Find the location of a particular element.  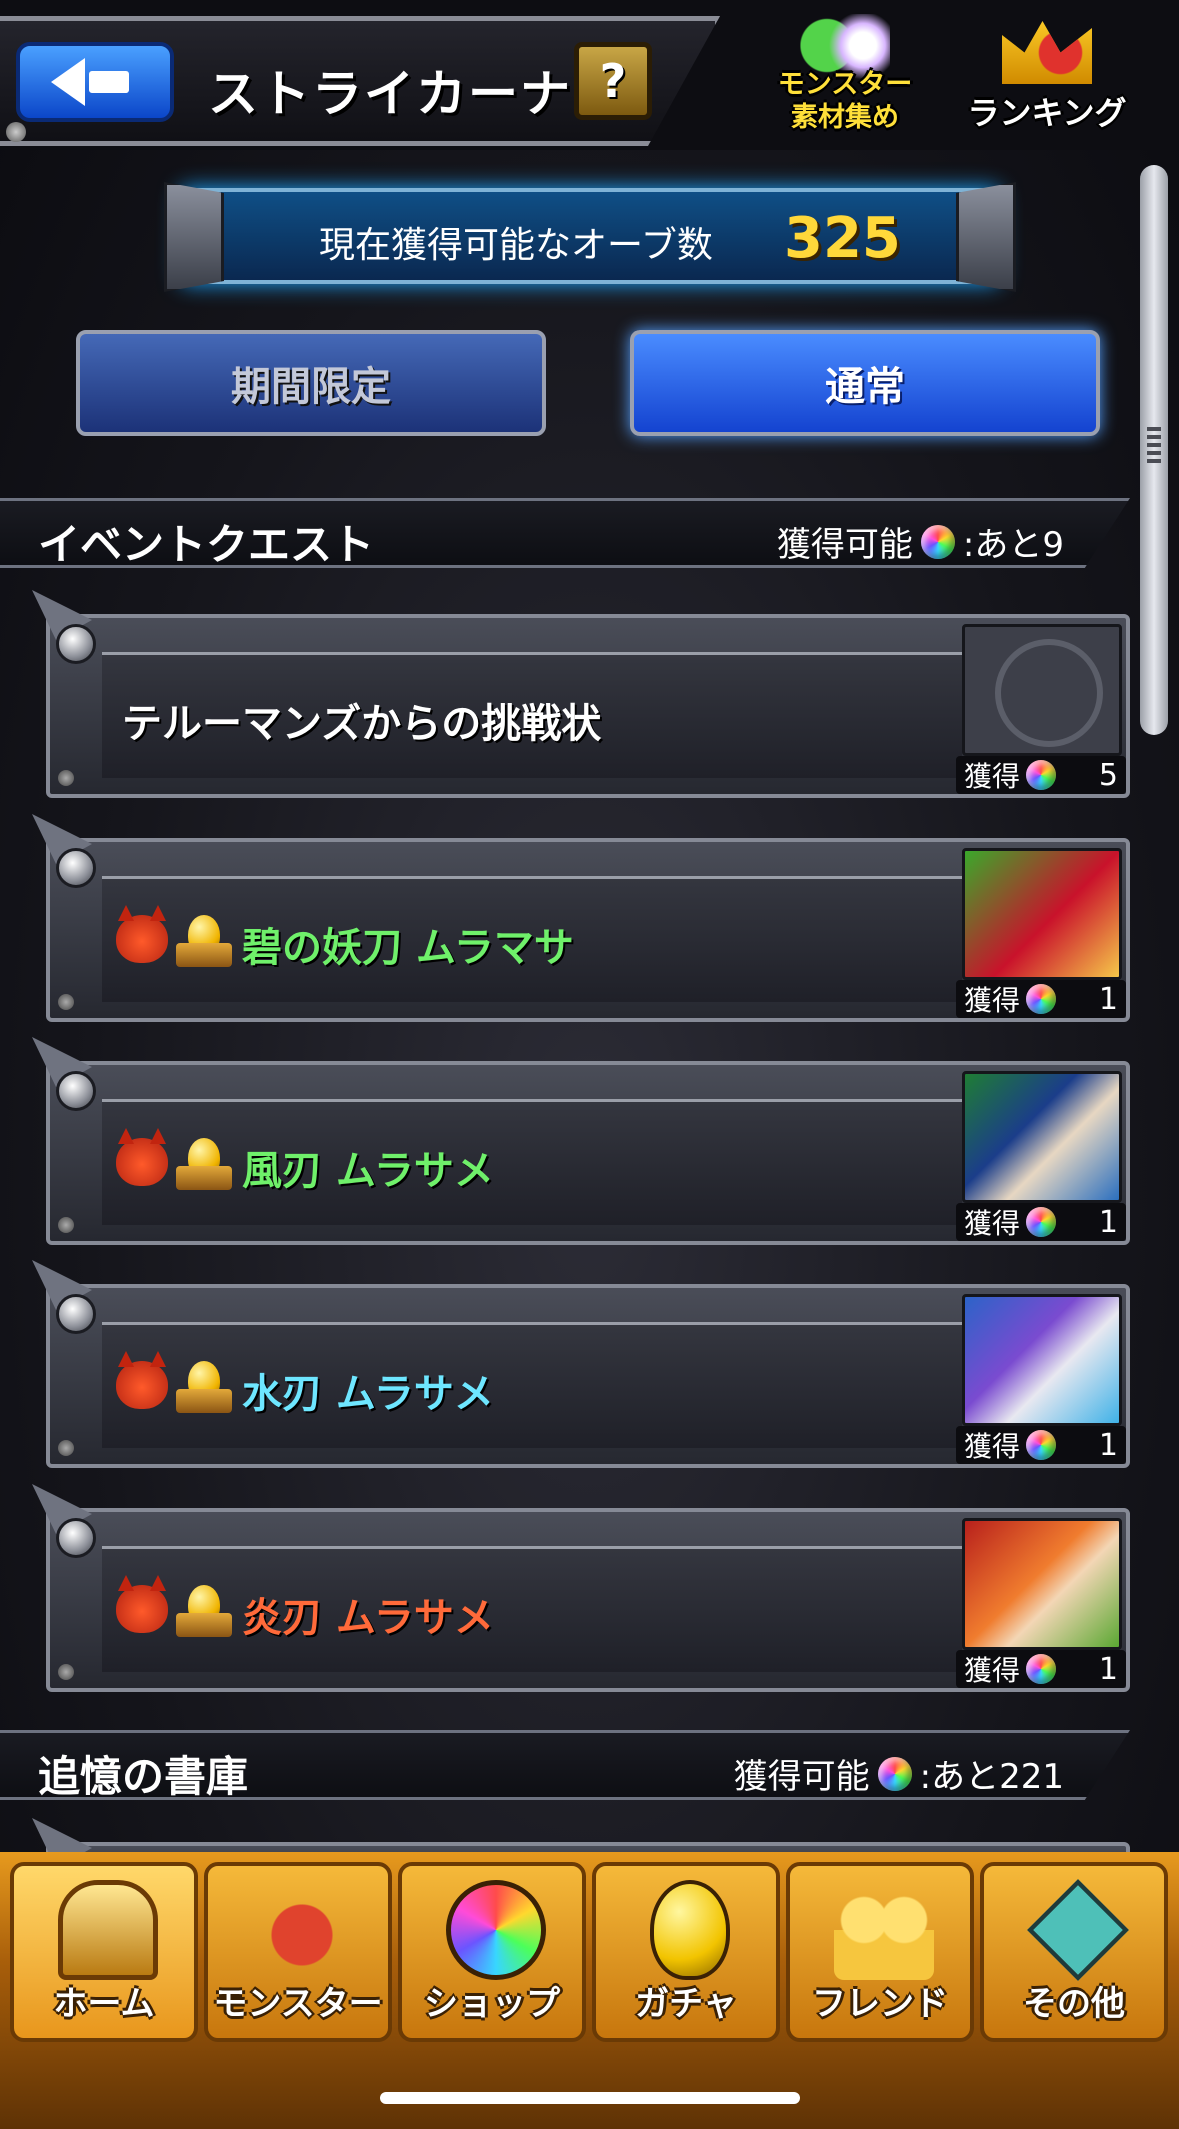

ranking-button: ランキング is located at coordinates (1047, 78).